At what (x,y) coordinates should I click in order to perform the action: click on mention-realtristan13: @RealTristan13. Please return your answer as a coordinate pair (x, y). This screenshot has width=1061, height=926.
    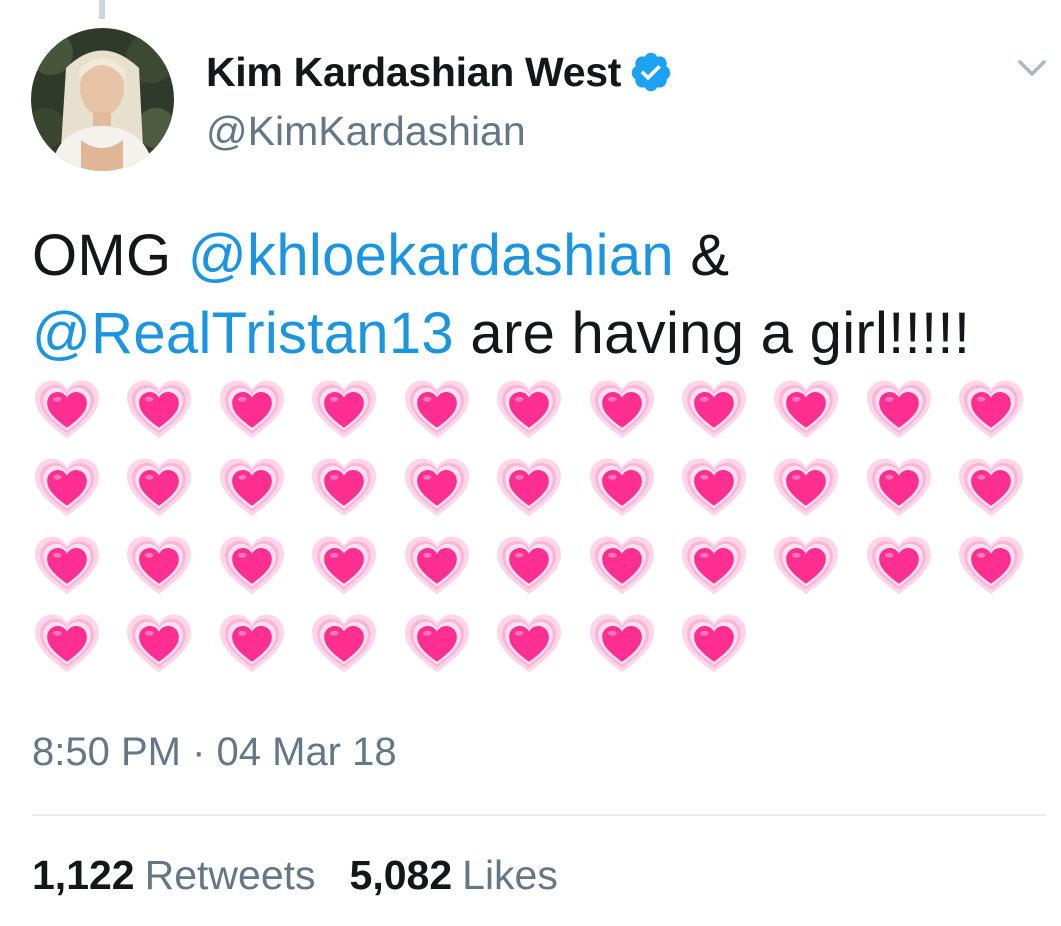
    Looking at the image, I should click on (243, 333).